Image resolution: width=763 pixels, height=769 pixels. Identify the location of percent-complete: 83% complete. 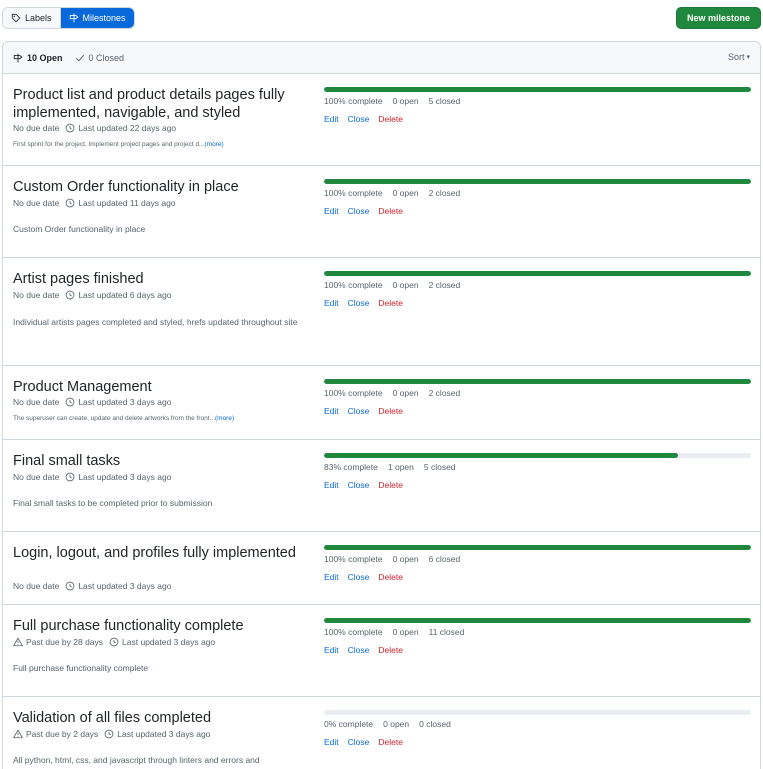
(351, 467).